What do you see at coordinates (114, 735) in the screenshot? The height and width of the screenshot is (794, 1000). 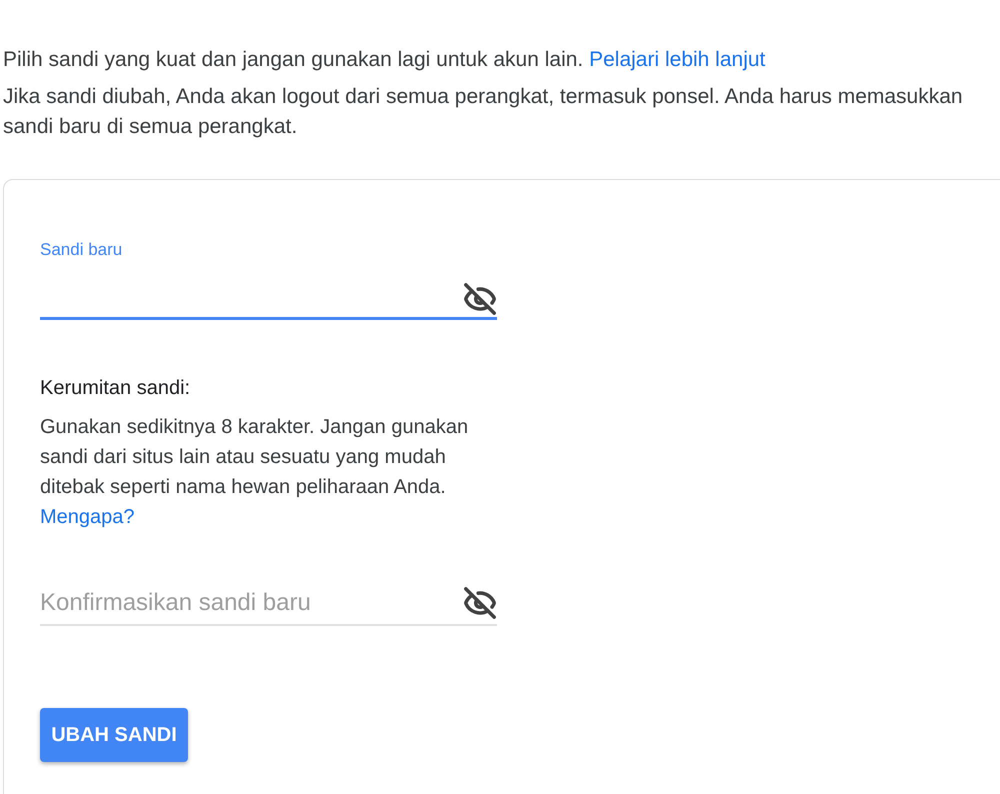 I see `change-password-button: UBAH SANDI` at bounding box center [114, 735].